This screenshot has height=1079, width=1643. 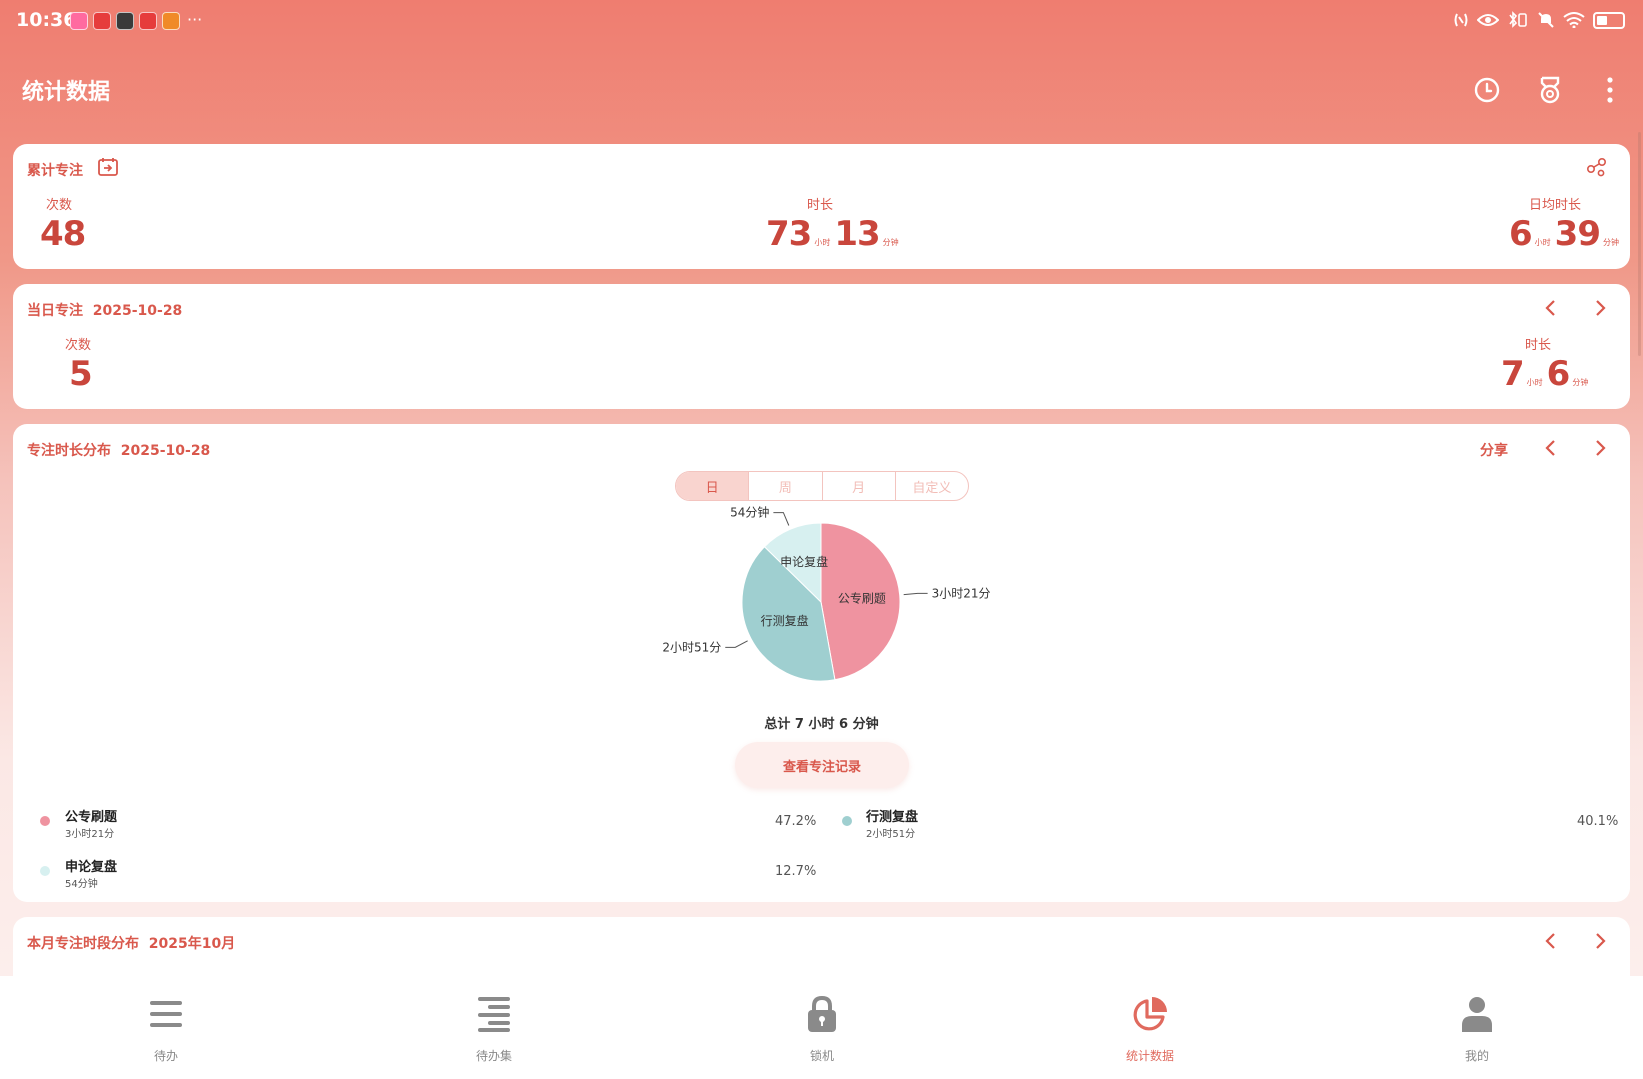 I want to click on slice-value-label: 2小时51分, so click(x=691, y=647).